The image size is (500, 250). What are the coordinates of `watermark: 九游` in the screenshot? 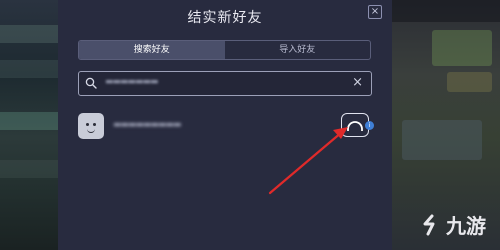 It's located at (453, 224).